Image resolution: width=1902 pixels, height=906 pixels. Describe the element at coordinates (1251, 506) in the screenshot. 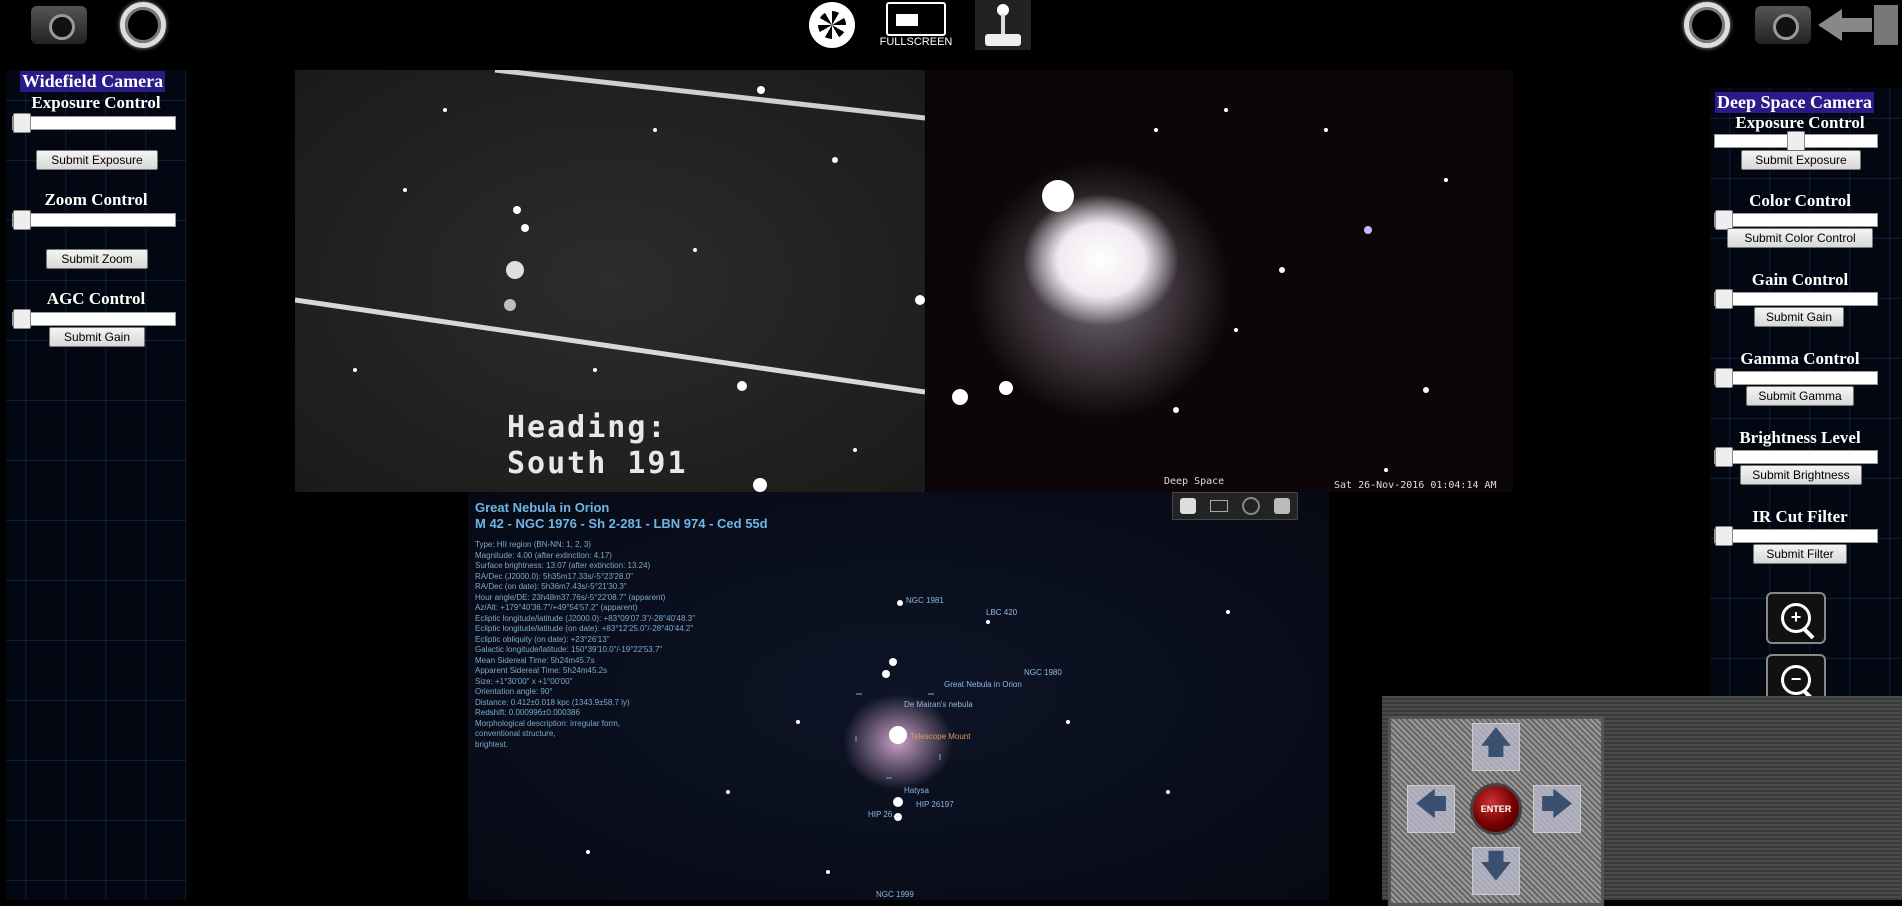

I see `target-icon` at that location.